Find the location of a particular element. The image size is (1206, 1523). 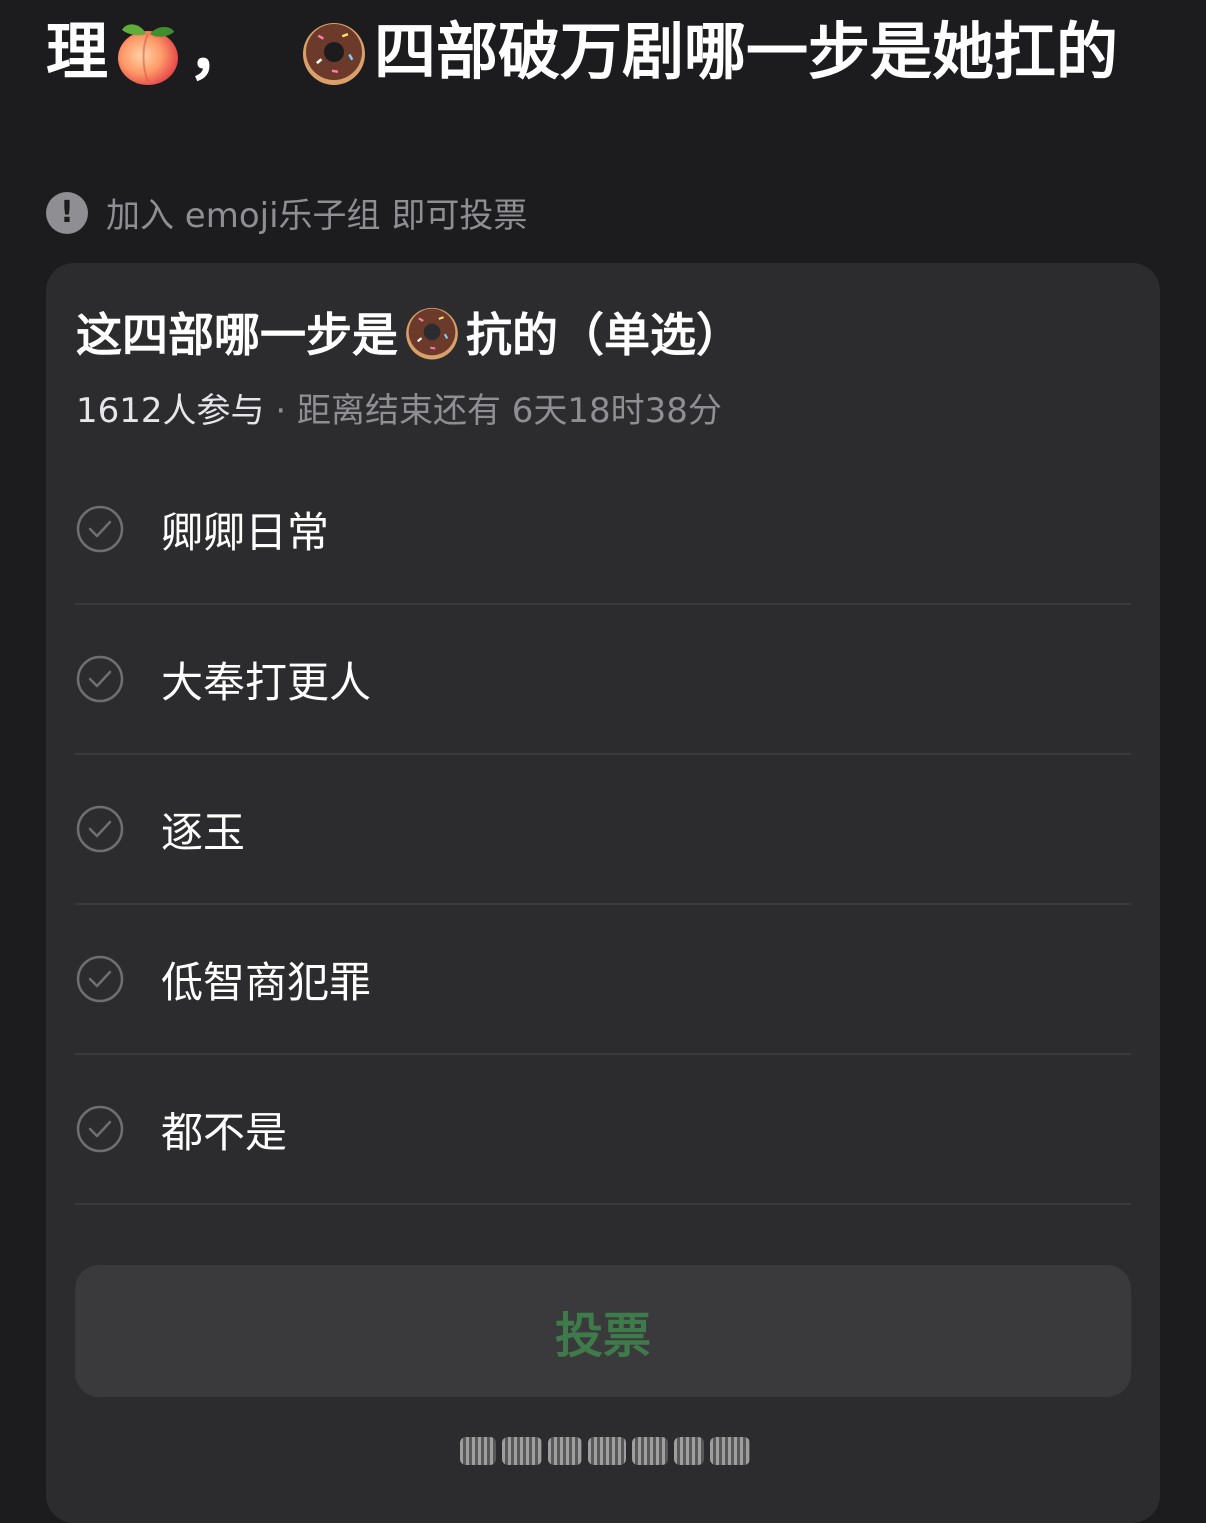

participant-count: 1612人参与 is located at coordinates (170, 411).